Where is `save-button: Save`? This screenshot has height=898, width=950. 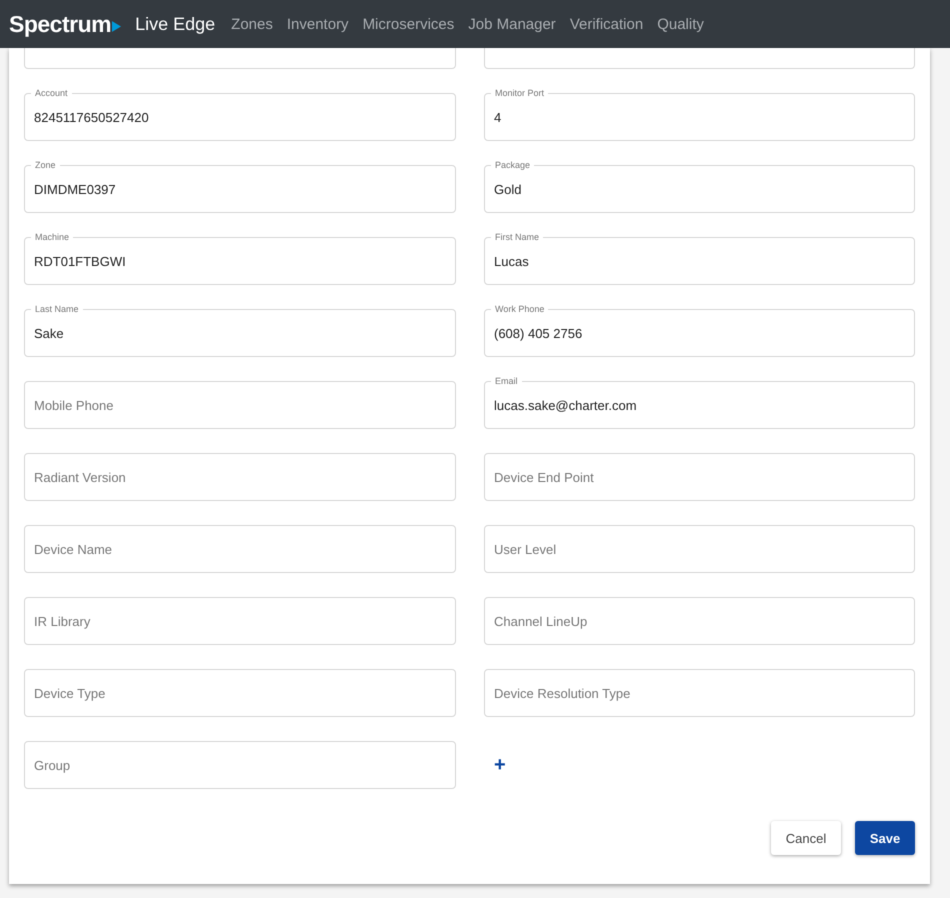 save-button: Save is located at coordinates (885, 838).